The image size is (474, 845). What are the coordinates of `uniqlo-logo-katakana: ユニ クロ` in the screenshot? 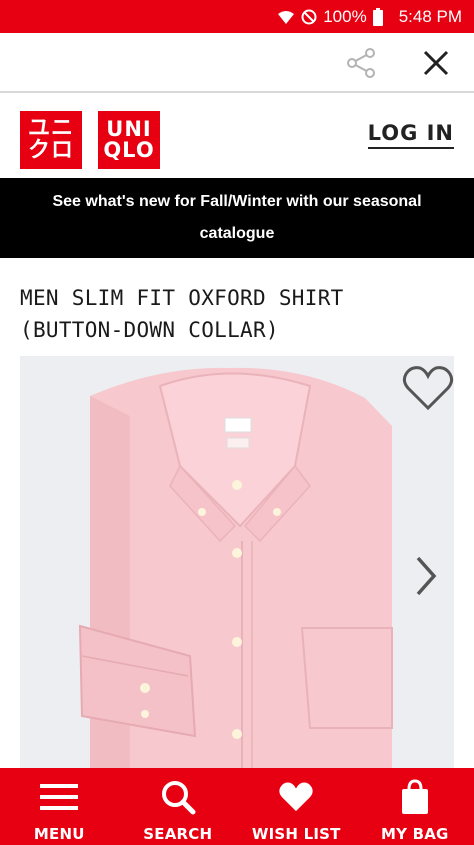 It's located at (51, 140).